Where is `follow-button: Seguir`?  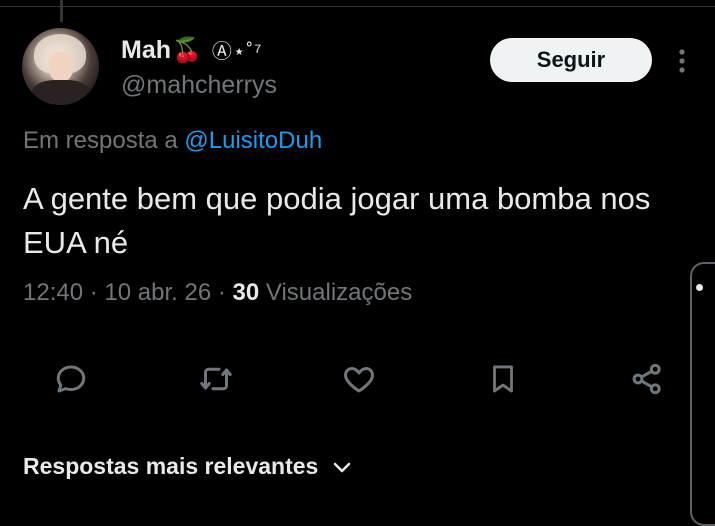 follow-button: Seguir is located at coordinates (571, 60).